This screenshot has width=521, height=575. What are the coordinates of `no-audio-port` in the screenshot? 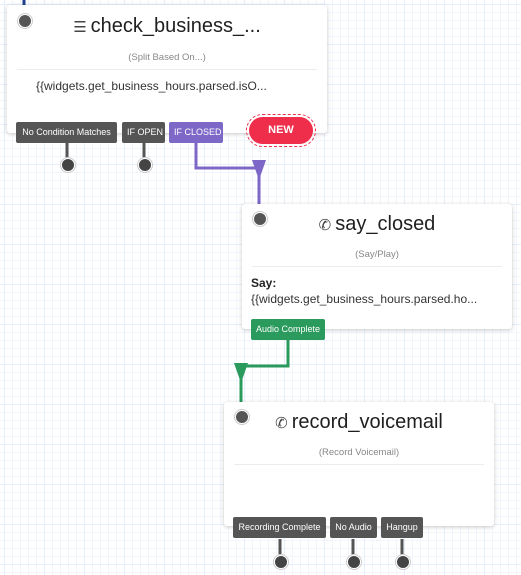 It's located at (354, 562).